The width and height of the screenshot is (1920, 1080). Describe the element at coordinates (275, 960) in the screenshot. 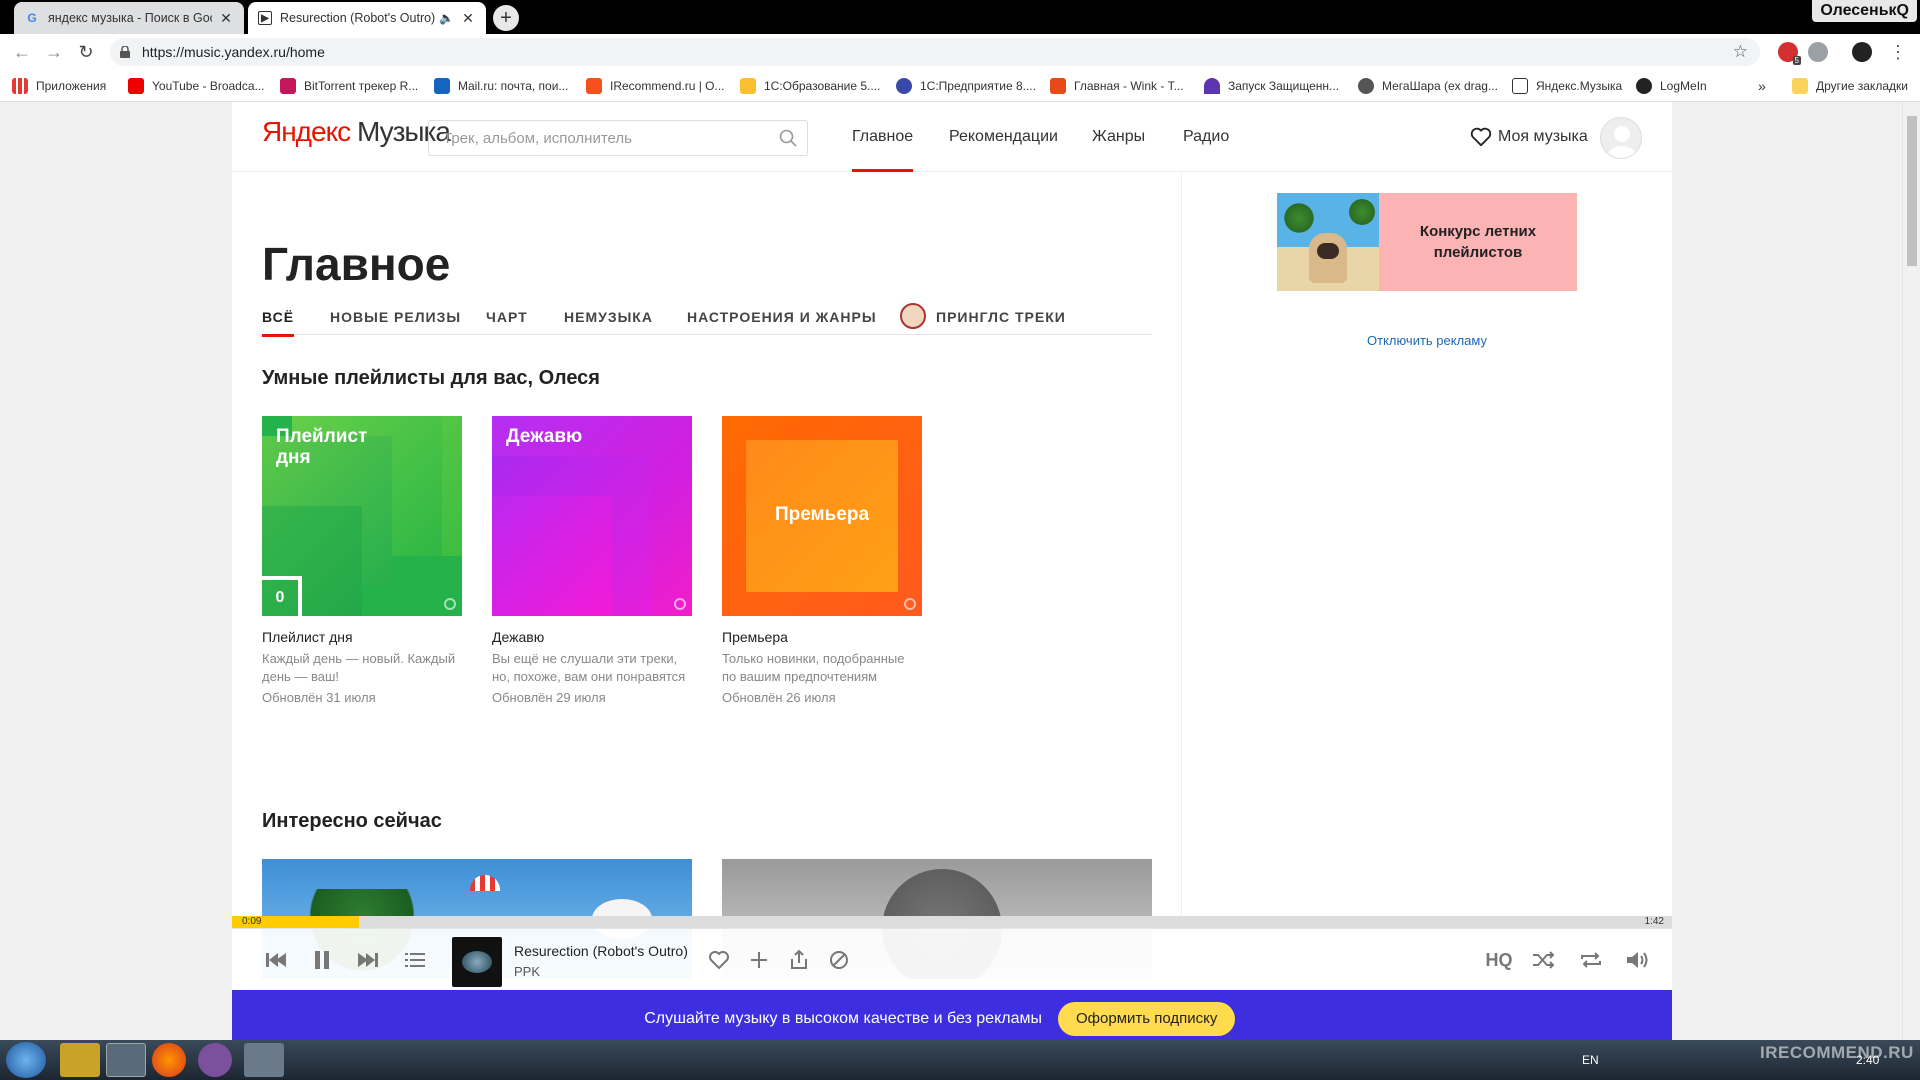

I see `previous-track-icon` at that location.